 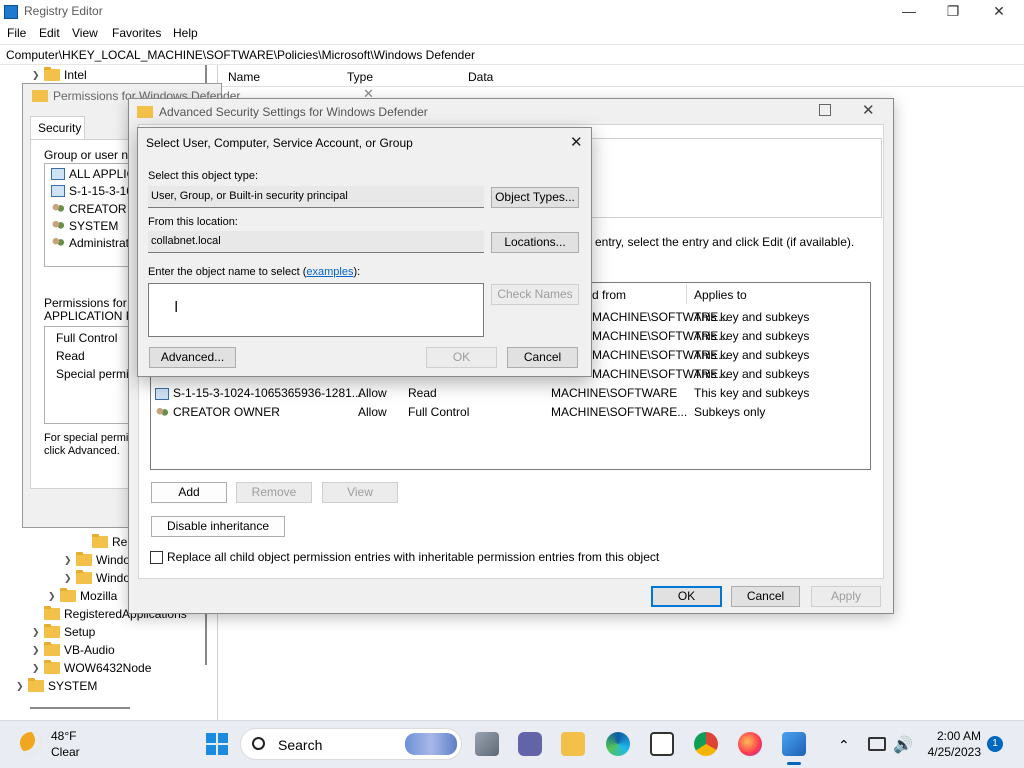 What do you see at coordinates (92, 209) in the screenshot?
I see `list-item: CREATOR O` at bounding box center [92, 209].